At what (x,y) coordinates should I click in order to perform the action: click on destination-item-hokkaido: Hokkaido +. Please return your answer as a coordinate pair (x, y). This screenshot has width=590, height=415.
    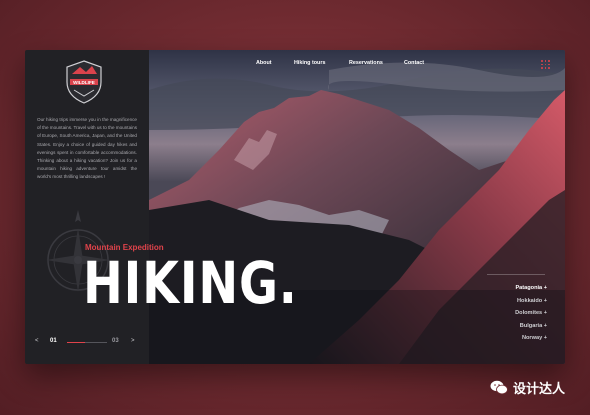
    Looking at the image, I should click on (506, 301).